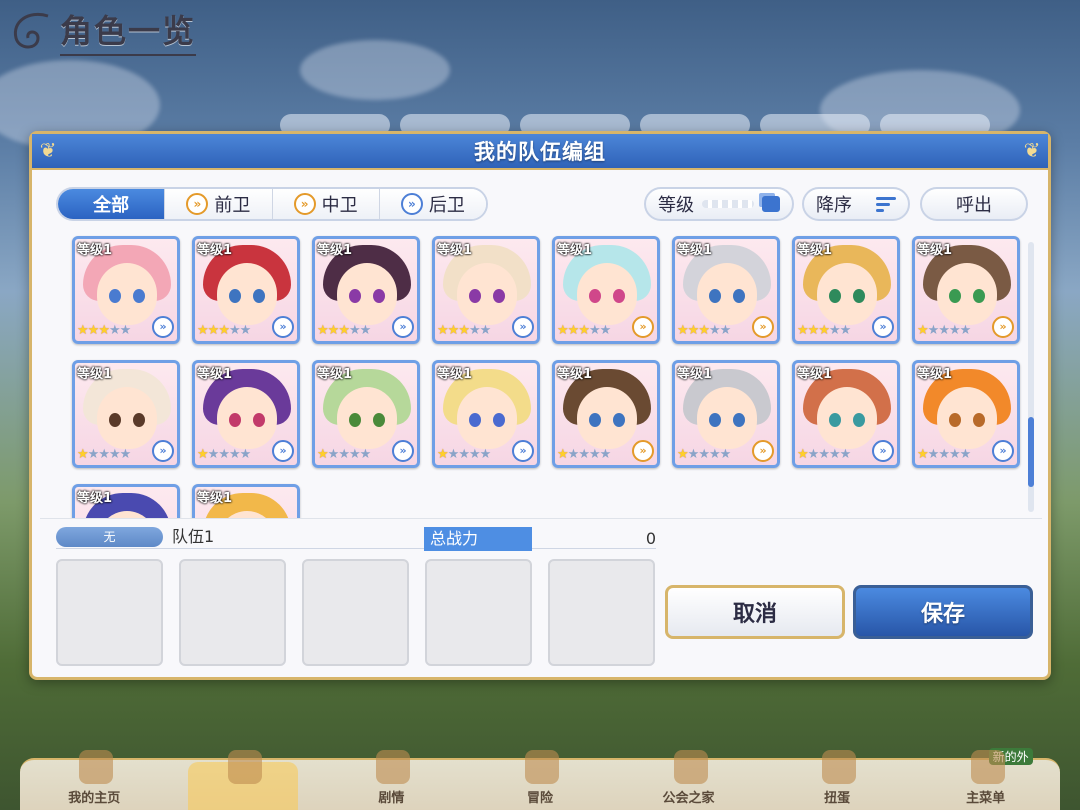 This screenshot has height=810, width=1080. What do you see at coordinates (219, 204) in the screenshot?
I see `tab-front: » 前卫` at bounding box center [219, 204].